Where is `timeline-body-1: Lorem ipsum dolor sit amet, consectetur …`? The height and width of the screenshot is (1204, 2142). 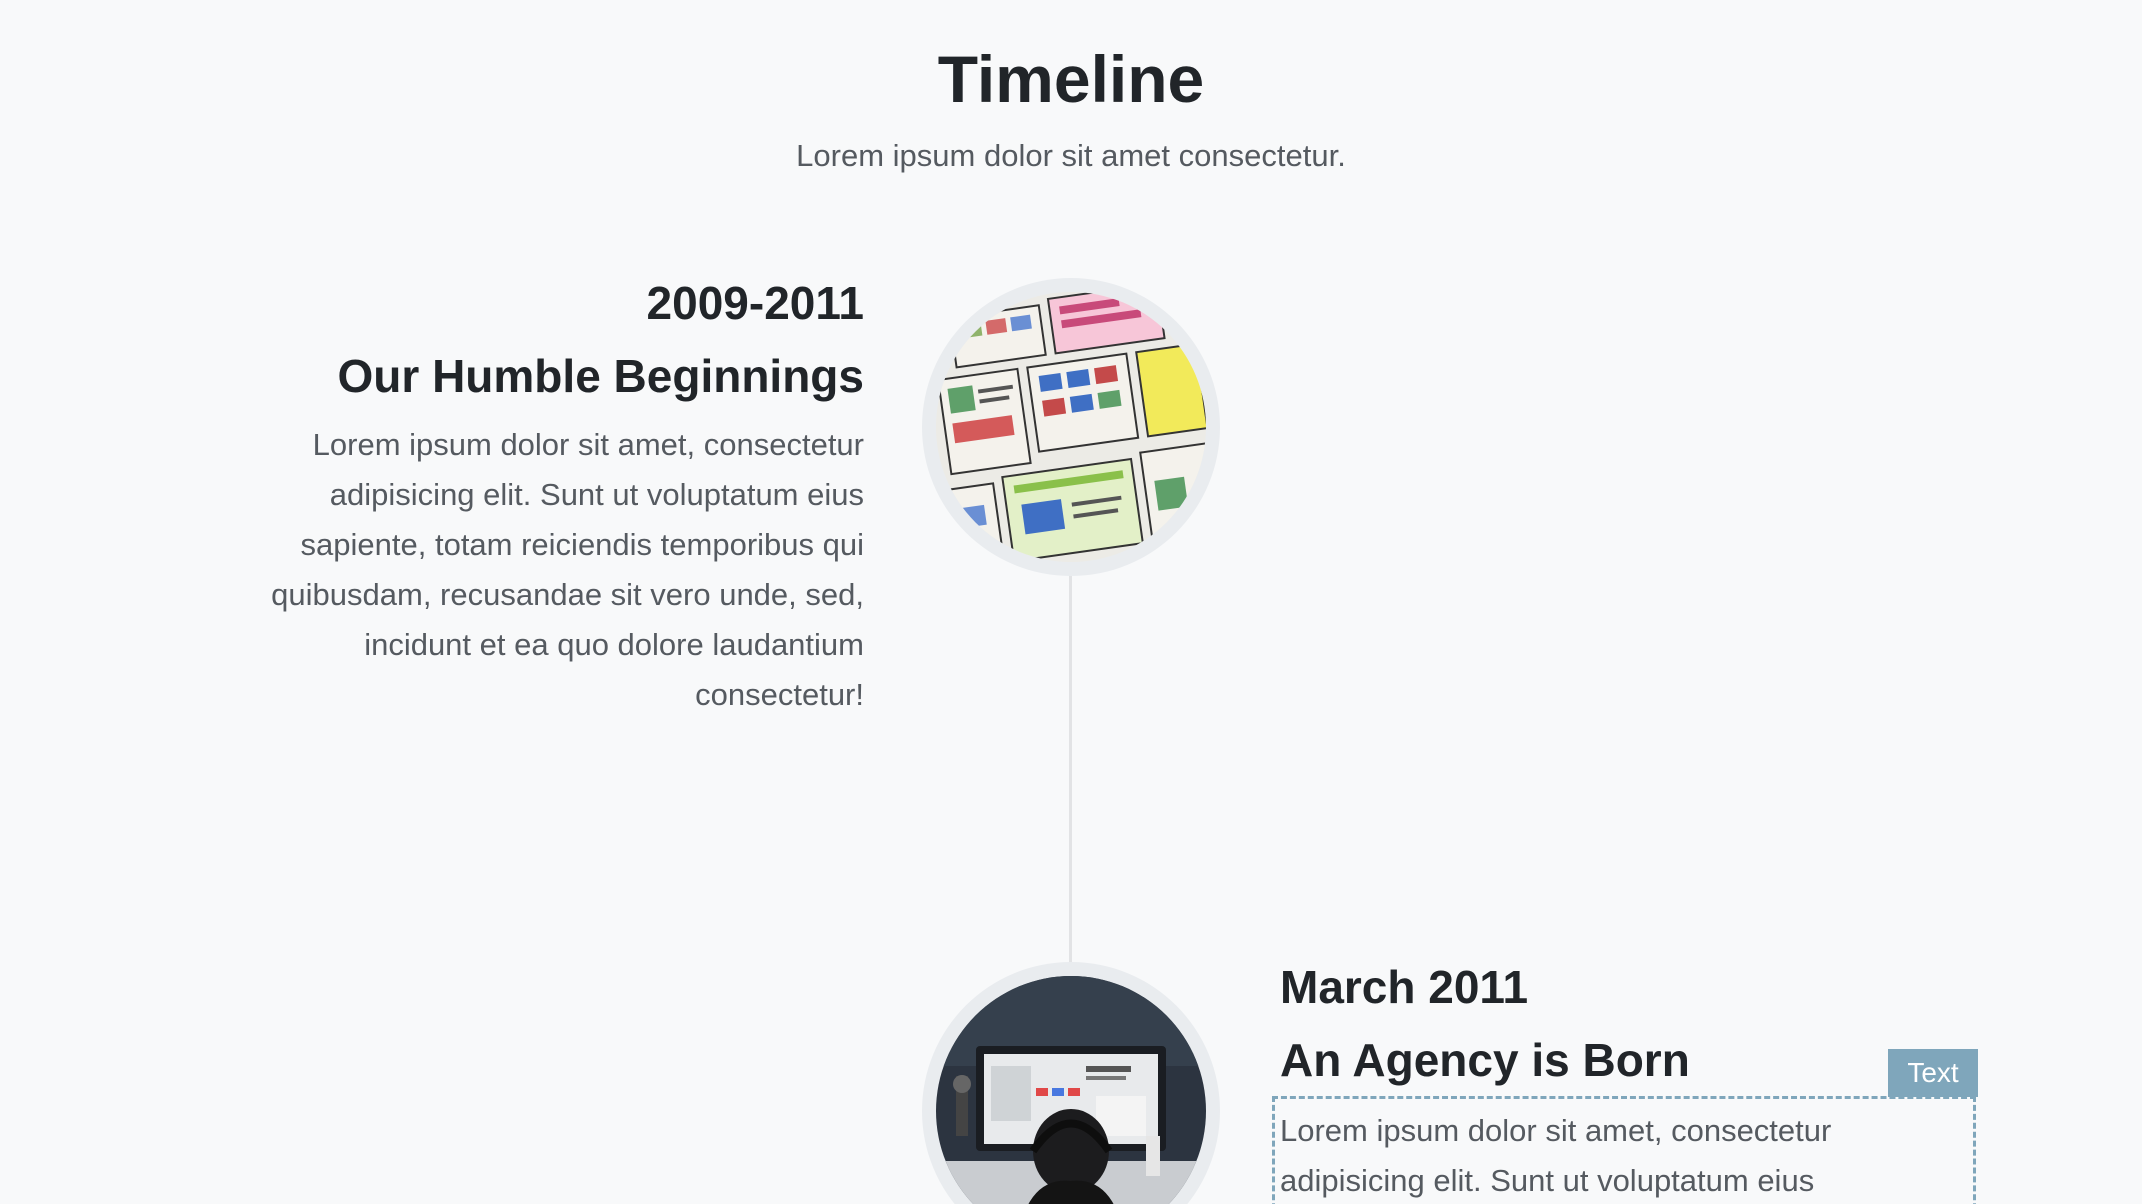 timeline-body-1: Lorem ipsum dolor sit amet, consectetur … is located at coordinates (567, 569).